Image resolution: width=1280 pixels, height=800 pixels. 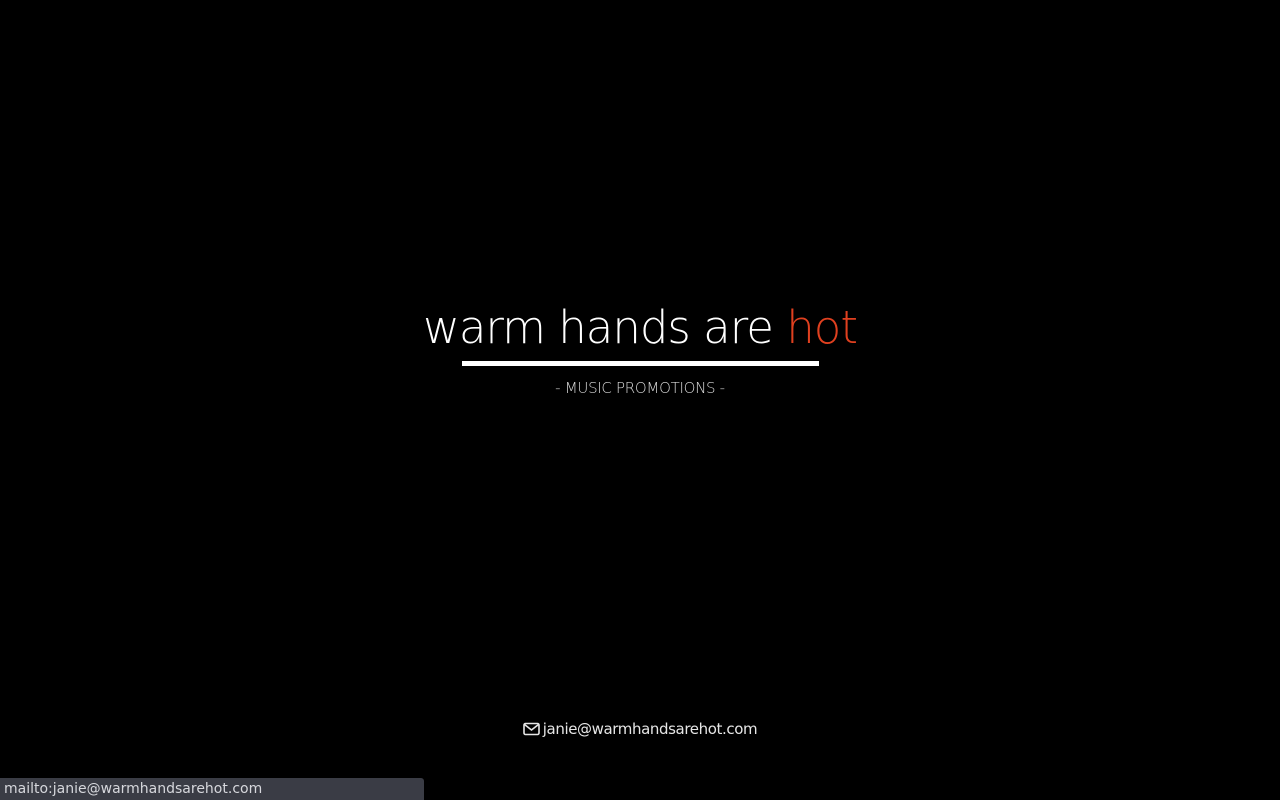 What do you see at coordinates (650, 729) in the screenshot?
I see `email-address: janie@warmhandsarehot.com` at bounding box center [650, 729].